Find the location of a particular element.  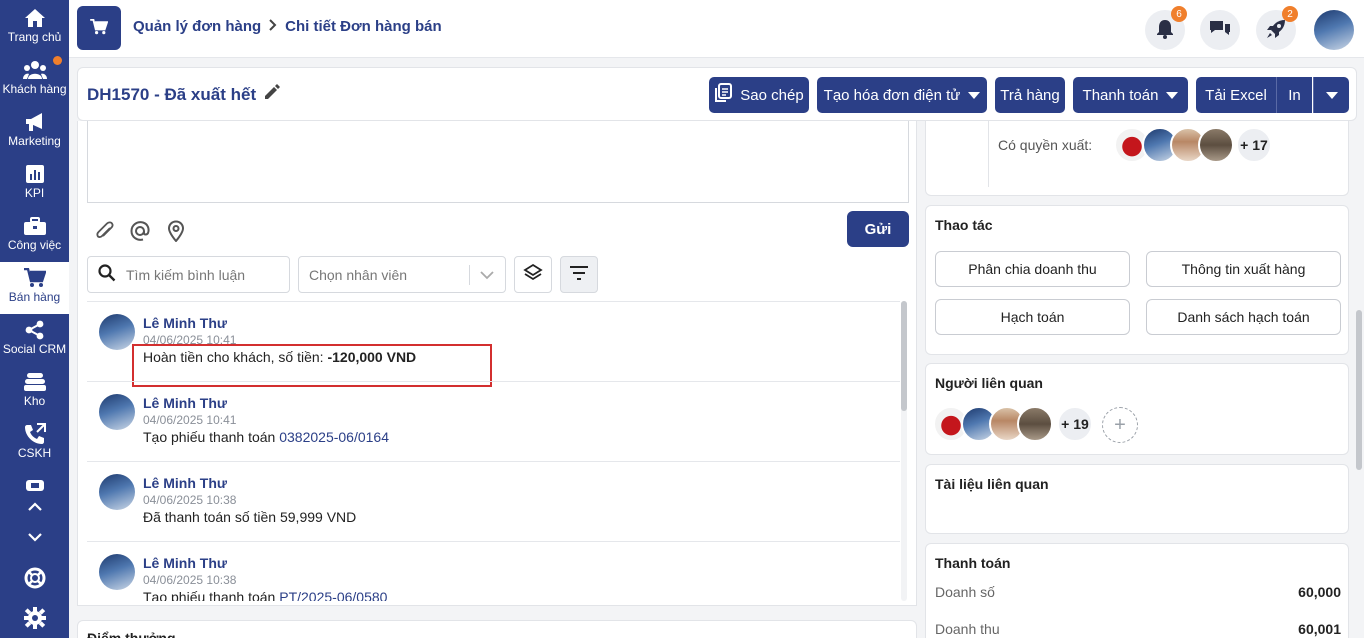

staff-select is located at coordinates (402, 274).